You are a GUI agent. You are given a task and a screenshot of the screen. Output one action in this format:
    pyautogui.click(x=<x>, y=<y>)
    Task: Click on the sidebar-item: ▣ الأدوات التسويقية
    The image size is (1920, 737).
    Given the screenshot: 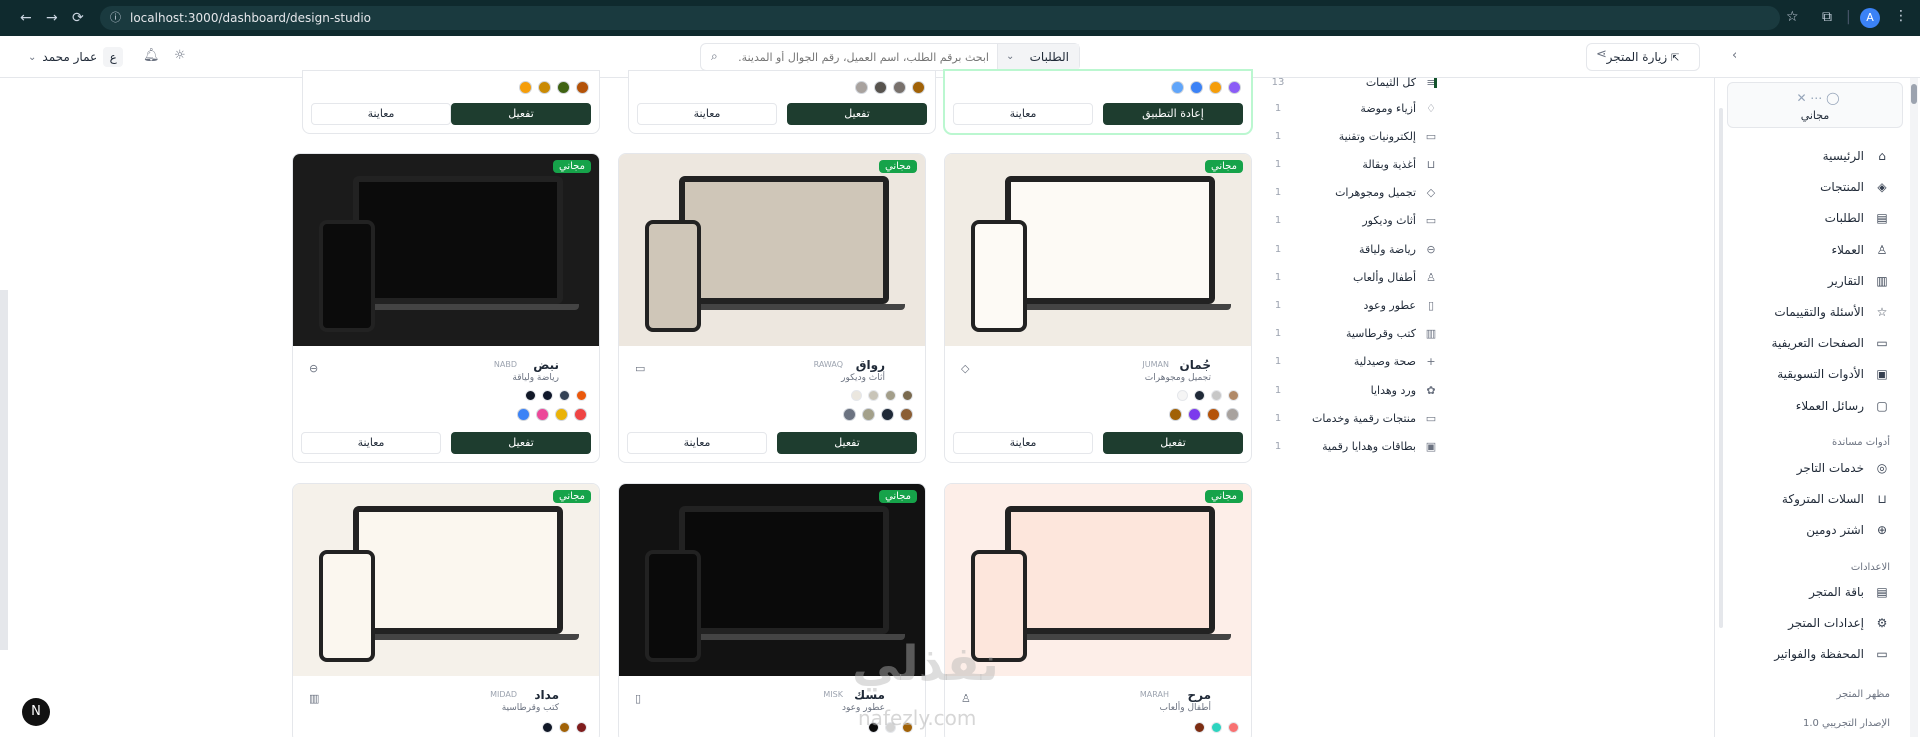 What is the action you would take?
    pyautogui.click(x=1815, y=374)
    